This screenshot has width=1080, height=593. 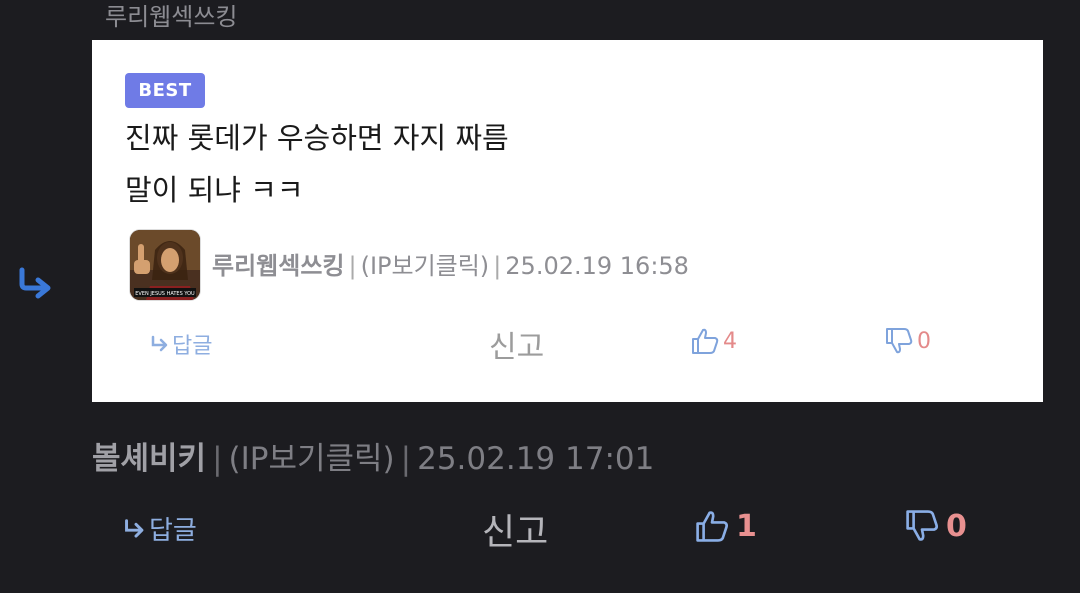 I want to click on like-count: 1, so click(x=746, y=526).